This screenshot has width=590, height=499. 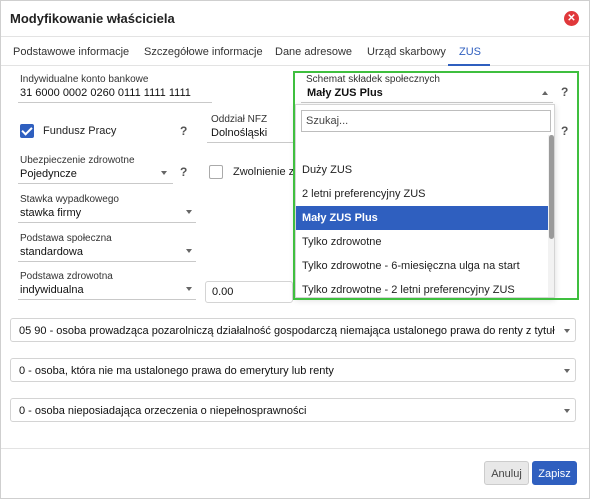 What do you see at coordinates (51, 252) in the screenshot?
I see `podstawa-spoleczna-value: standardowa` at bounding box center [51, 252].